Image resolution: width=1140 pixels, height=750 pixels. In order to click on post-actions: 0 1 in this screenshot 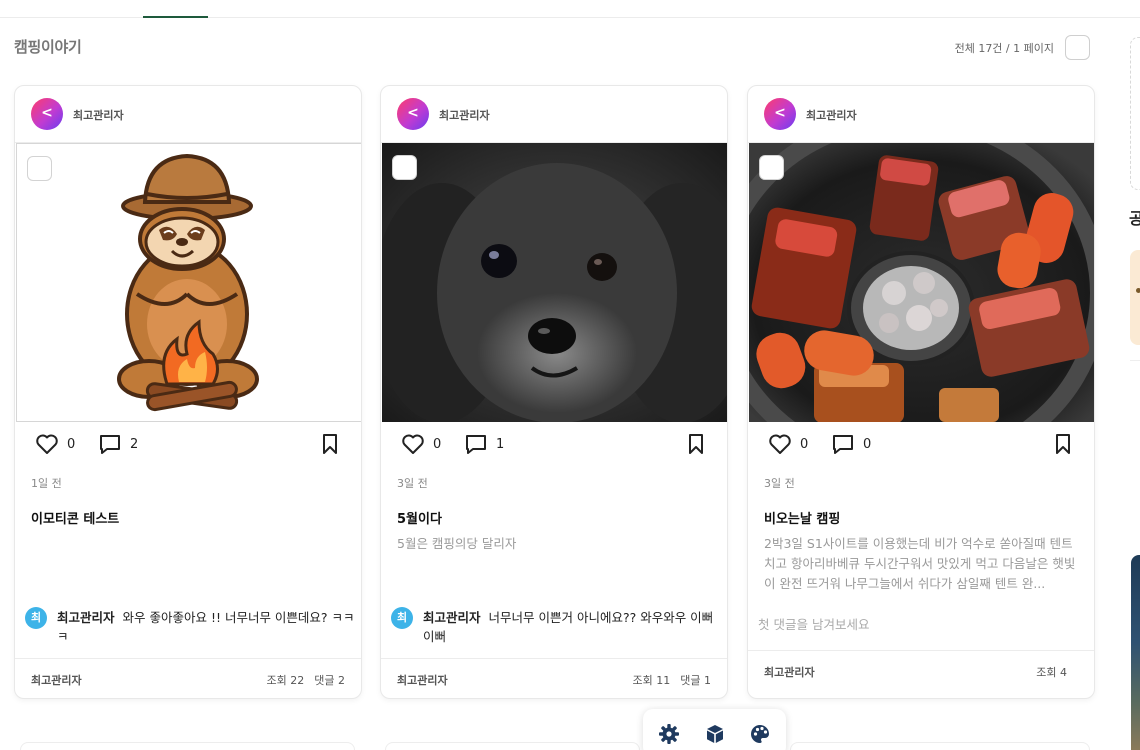, I will do `click(554, 446)`.